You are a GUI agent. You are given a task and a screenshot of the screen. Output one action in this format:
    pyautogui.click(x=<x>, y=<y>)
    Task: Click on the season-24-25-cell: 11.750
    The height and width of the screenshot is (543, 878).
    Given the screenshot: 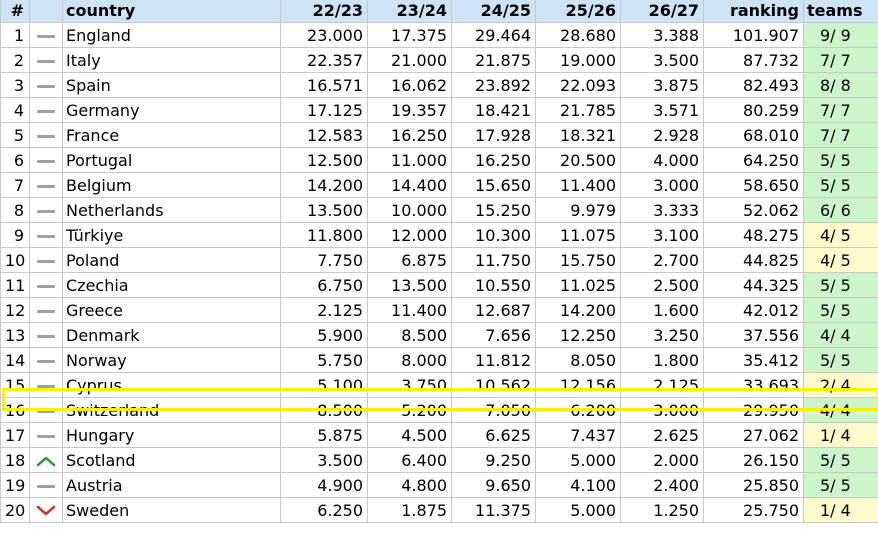 What is the action you would take?
    pyautogui.click(x=493, y=260)
    